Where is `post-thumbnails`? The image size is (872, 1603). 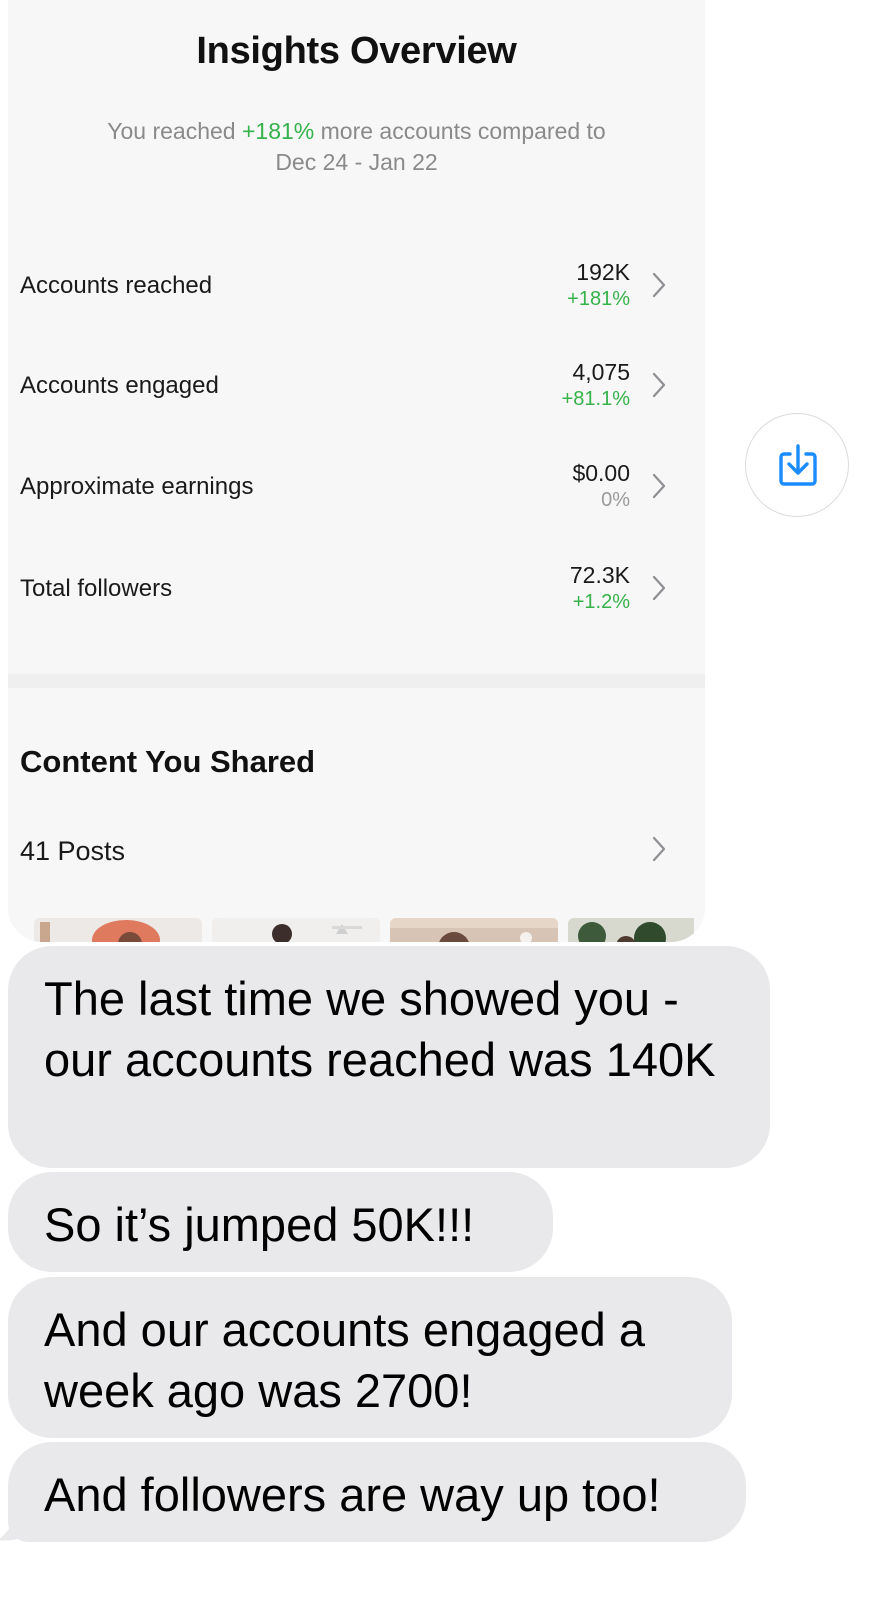
post-thumbnails is located at coordinates (364, 930).